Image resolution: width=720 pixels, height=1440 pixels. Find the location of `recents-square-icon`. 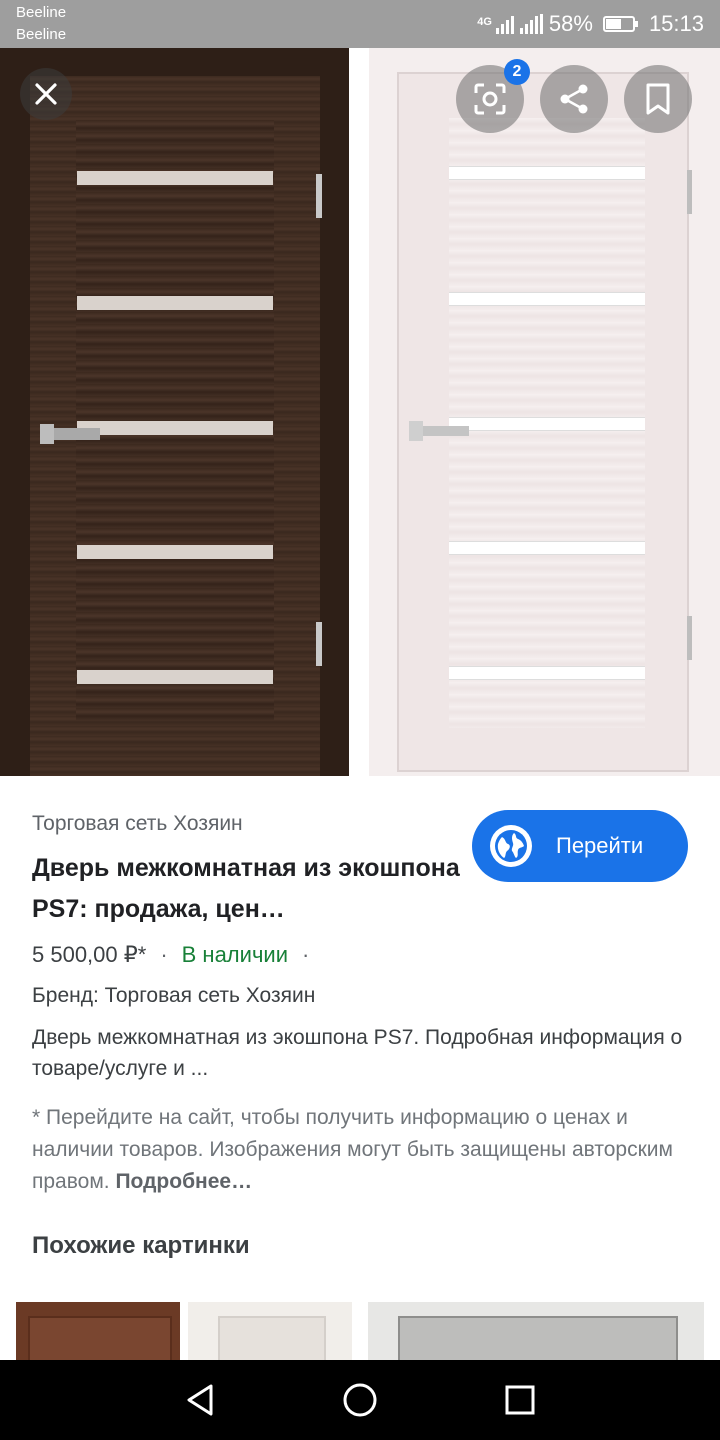

recents-square-icon is located at coordinates (520, 1400).